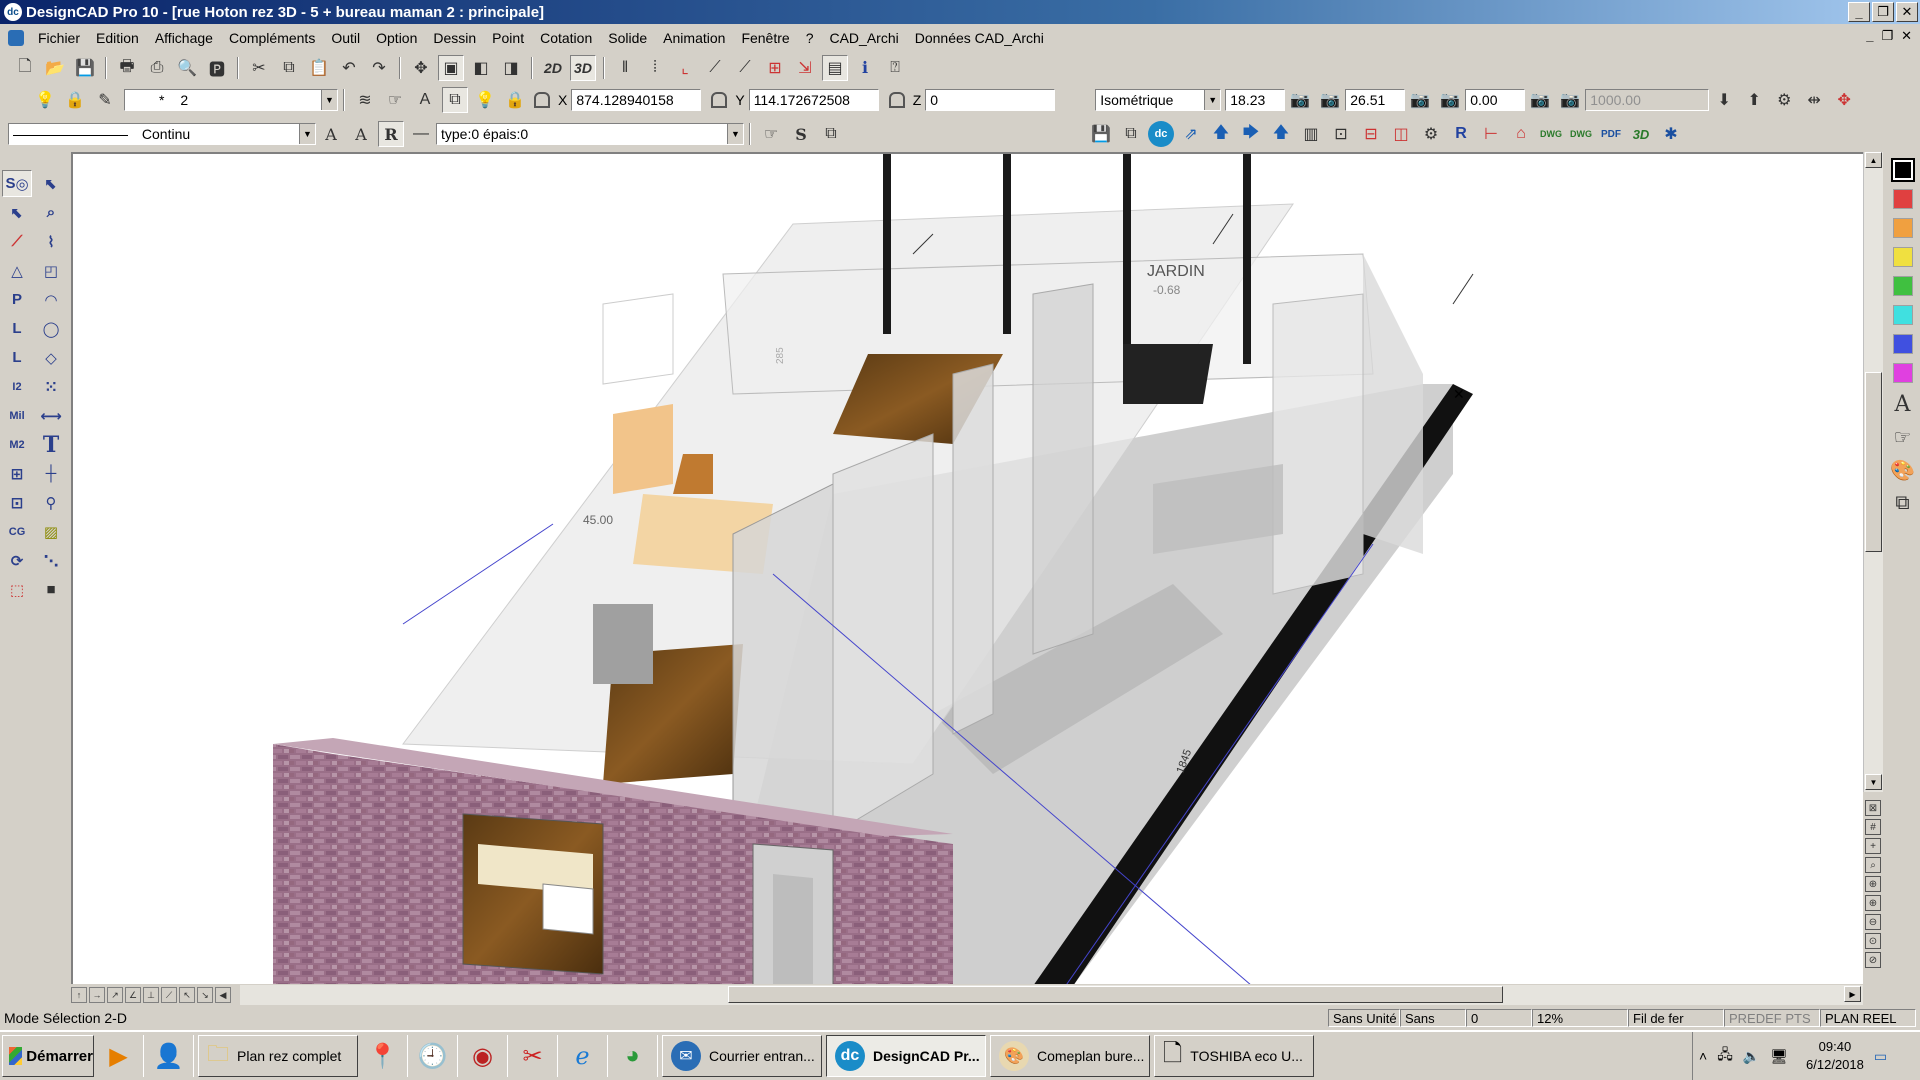 The image size is (1920, 1080). Describe the element at coordinates (1902, 373) in the screenshot. I see `color-swatch-magenta` at that location.